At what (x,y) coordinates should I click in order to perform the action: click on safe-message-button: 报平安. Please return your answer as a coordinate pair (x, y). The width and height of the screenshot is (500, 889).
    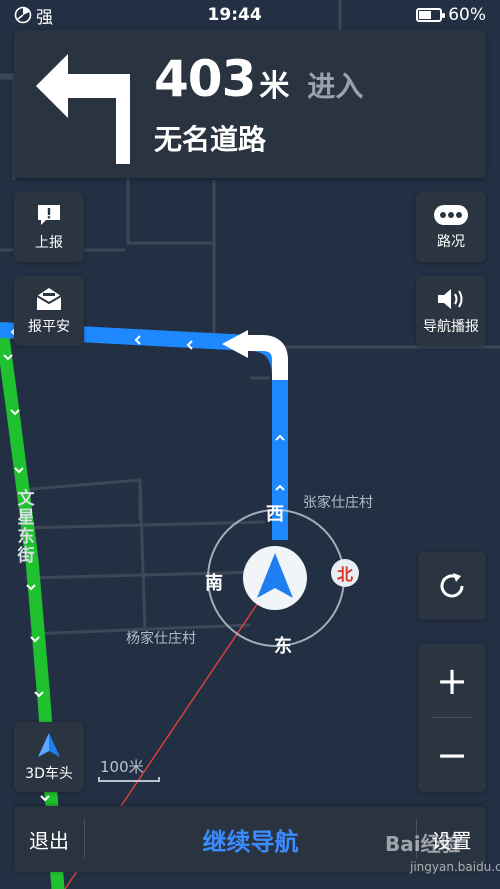
    Looking at the image, I should click on (49, 311).